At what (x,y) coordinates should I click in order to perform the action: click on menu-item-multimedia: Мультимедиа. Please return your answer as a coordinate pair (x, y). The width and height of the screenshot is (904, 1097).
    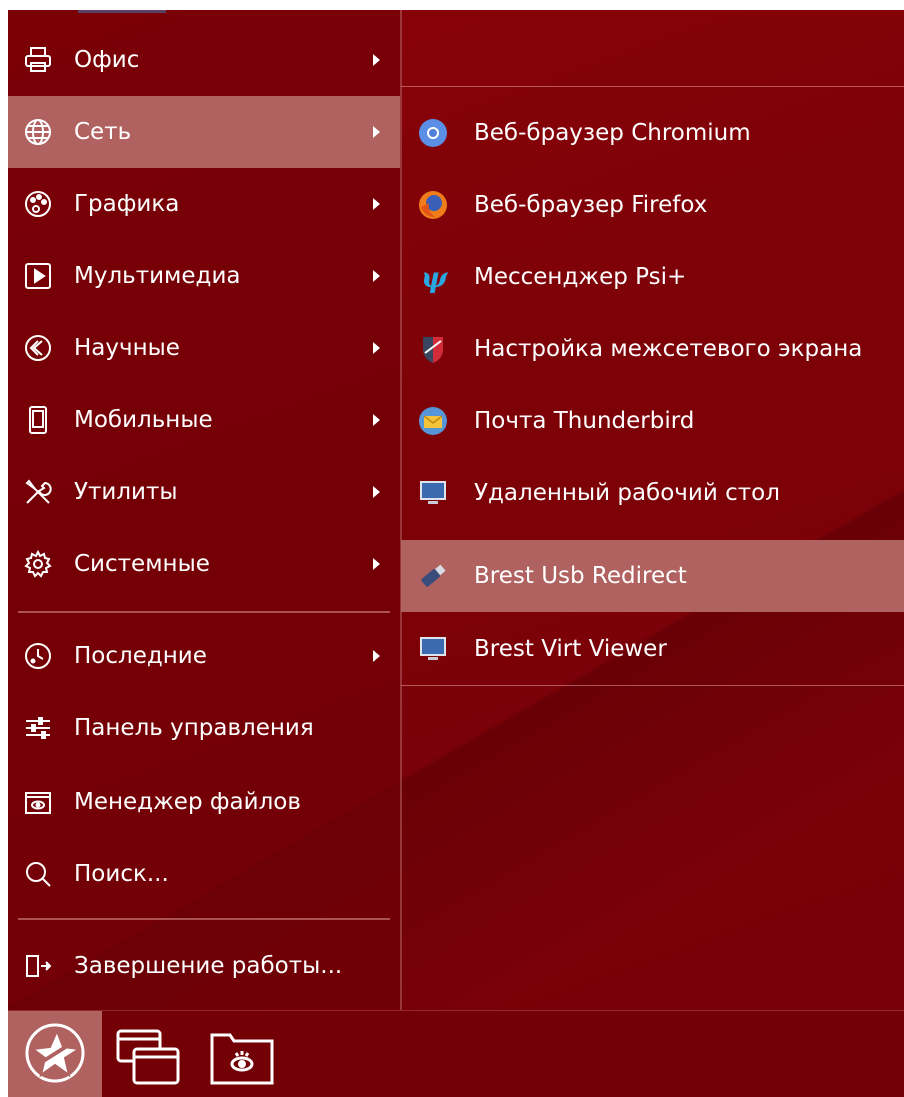
    Looking at the image, I should click on (204, 276).